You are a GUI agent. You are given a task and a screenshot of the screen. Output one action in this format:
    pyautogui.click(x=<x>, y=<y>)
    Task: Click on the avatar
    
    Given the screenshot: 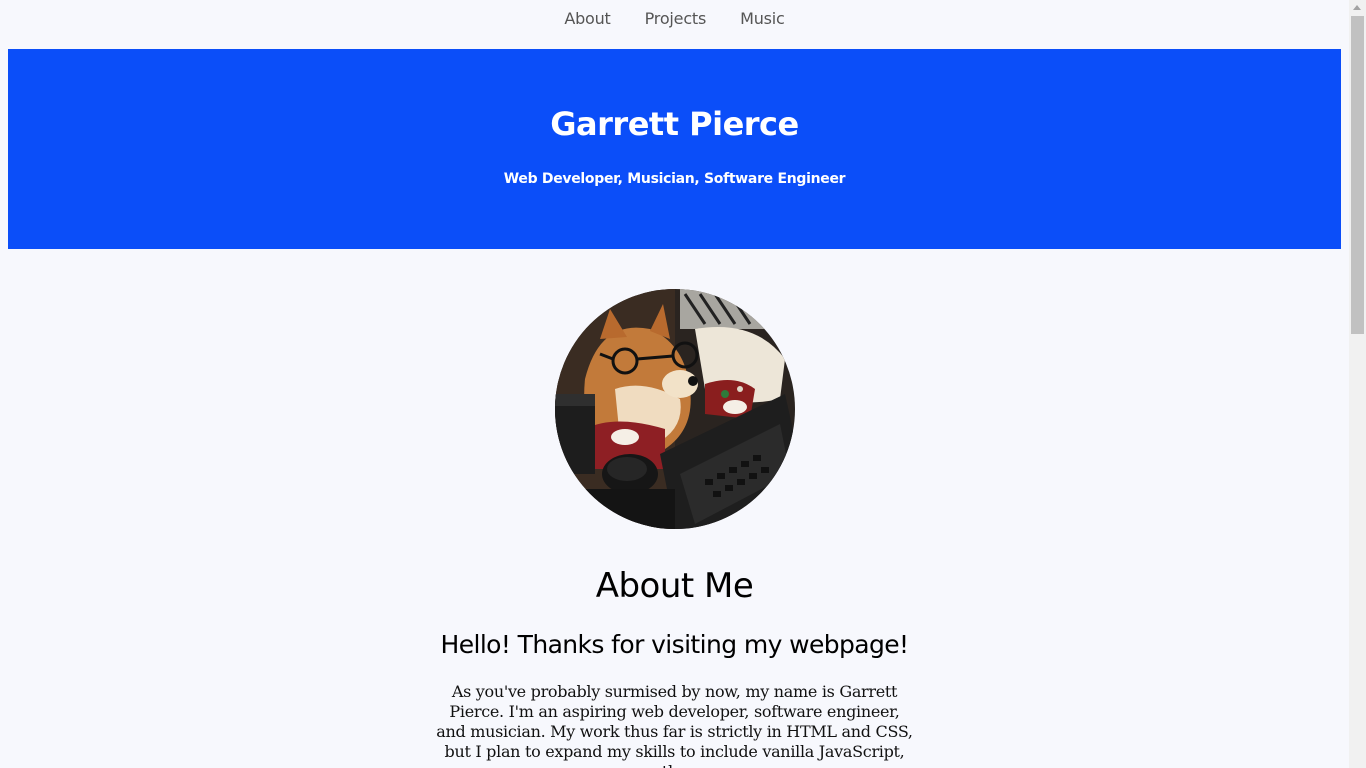 What is the action you would take?
    pyautogui.click(x=675, y=409)
    